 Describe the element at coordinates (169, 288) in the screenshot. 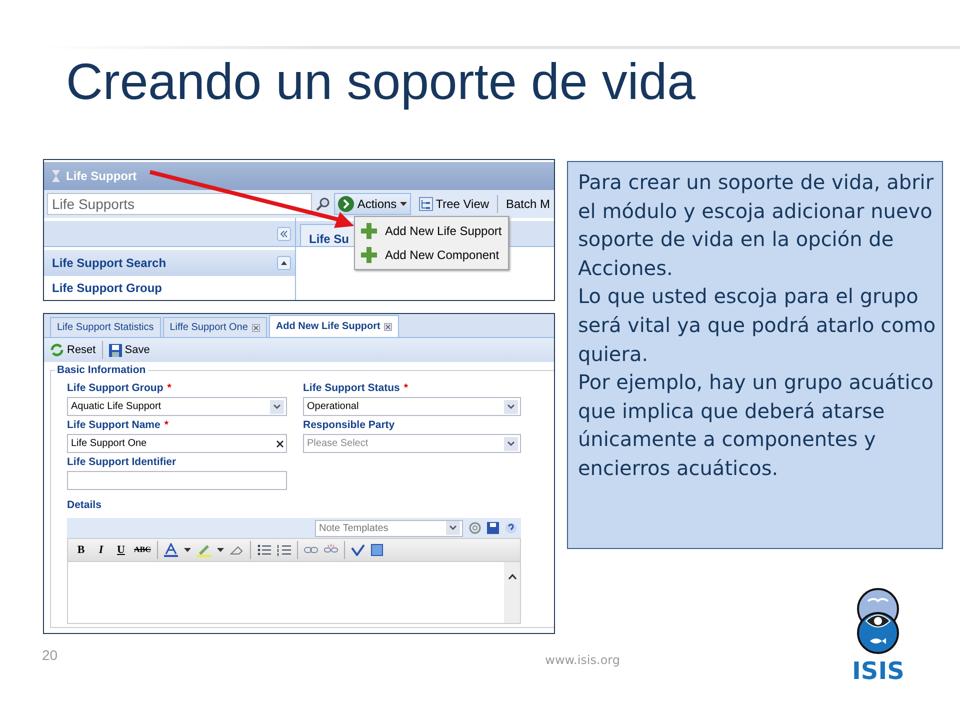

I see `sidebar-item: Life Support Group` at that location.